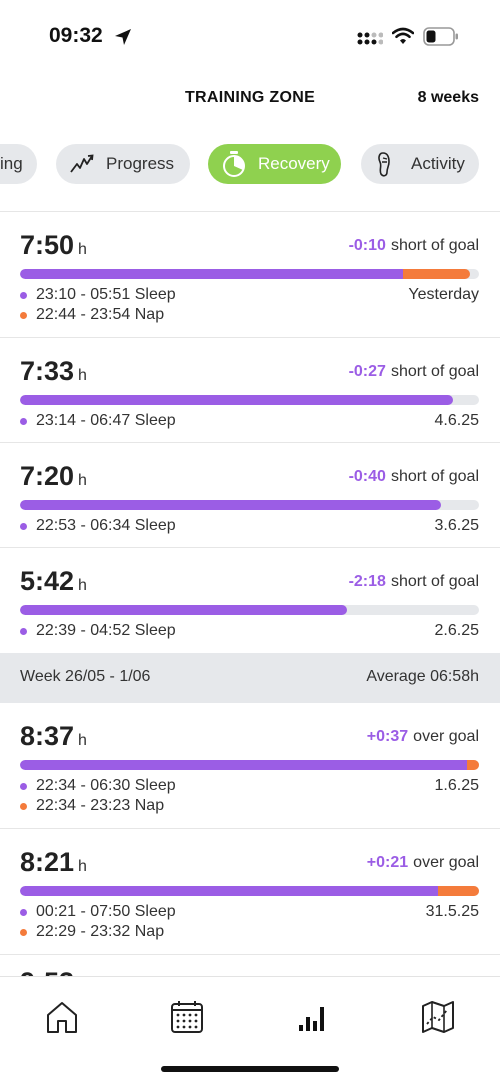 The image size is (500, 1083). Describe the element at coordinates (422, 862) in the screenshot. I see `goal-status: +0:21 over goal` at that location.